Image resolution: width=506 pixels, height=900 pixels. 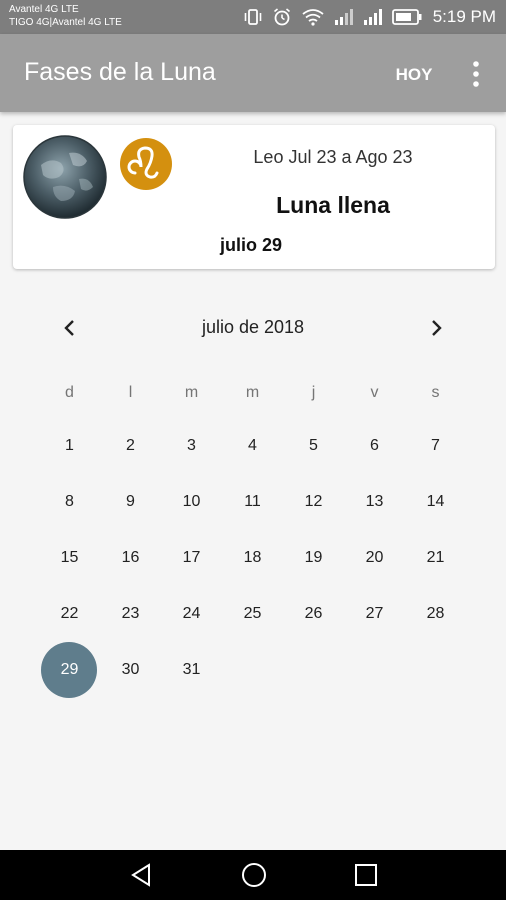 What do you see at coordinates (282, 17) in the screenshot?
I see `alarm-icon` at bounding box center [282, 17].